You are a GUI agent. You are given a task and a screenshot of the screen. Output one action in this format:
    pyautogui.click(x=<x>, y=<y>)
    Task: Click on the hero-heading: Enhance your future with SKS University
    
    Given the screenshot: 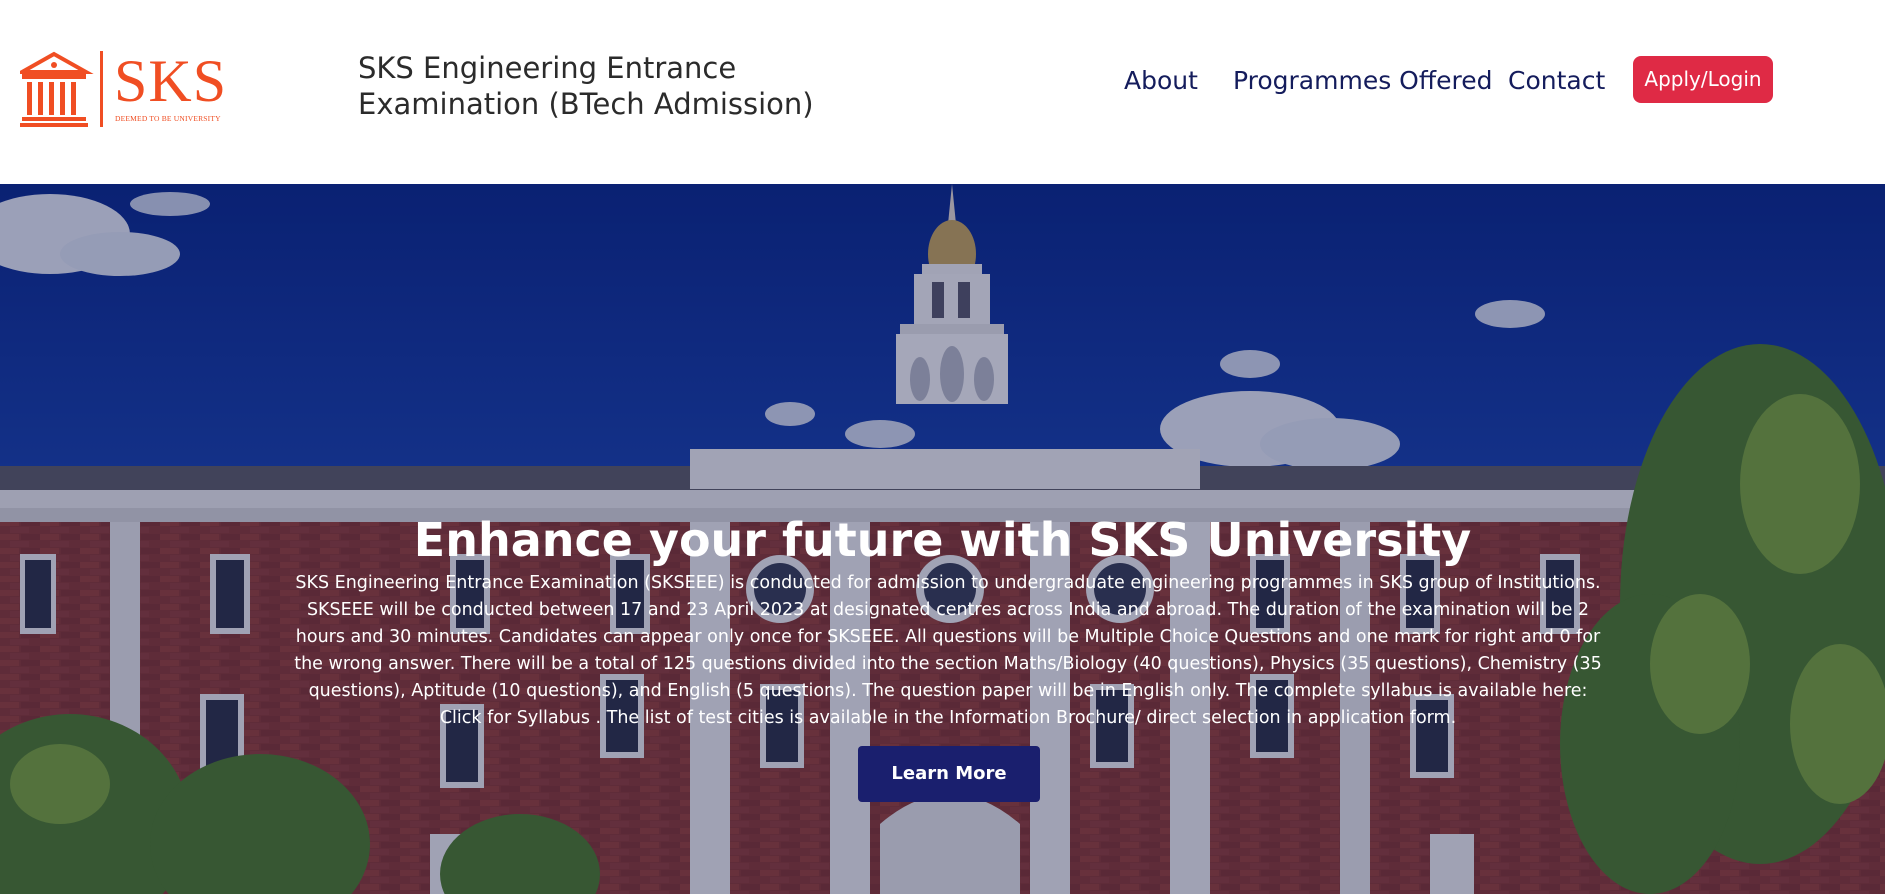 What is the action you would take?
    pyautogui.click(x=942, y=540)
    